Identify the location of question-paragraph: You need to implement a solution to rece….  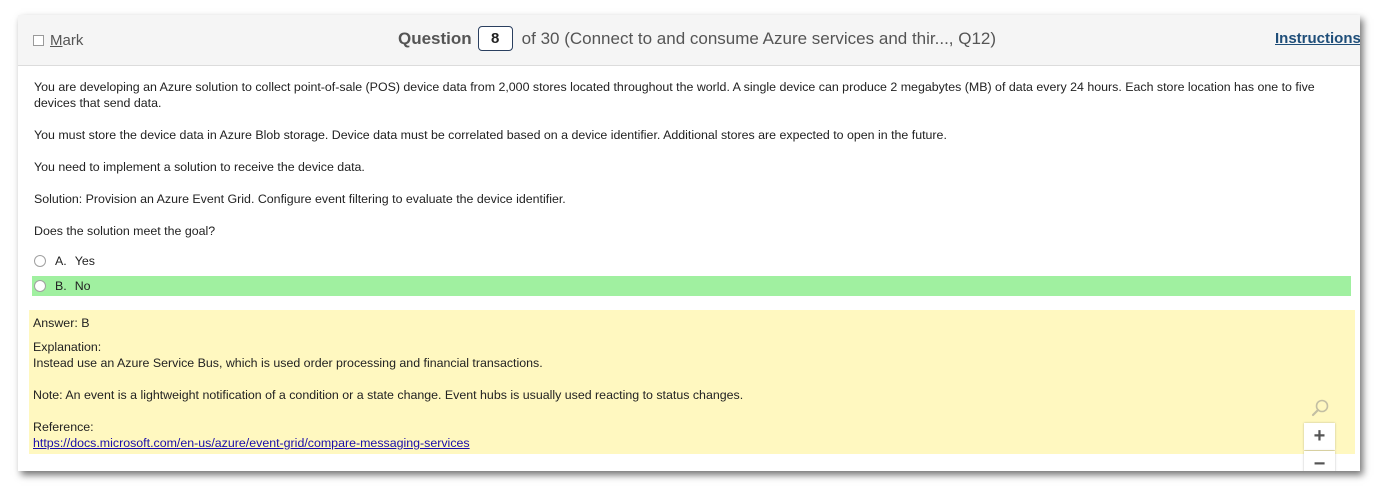
(199, 167).